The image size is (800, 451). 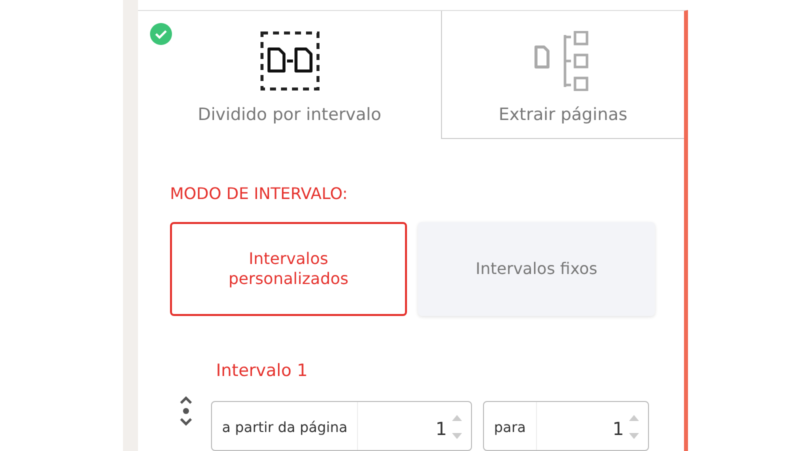 What do you see at coordinates (284, 428) in the screenshot?
I see `field-label: a partir da página` at bounding box center [284, 428].